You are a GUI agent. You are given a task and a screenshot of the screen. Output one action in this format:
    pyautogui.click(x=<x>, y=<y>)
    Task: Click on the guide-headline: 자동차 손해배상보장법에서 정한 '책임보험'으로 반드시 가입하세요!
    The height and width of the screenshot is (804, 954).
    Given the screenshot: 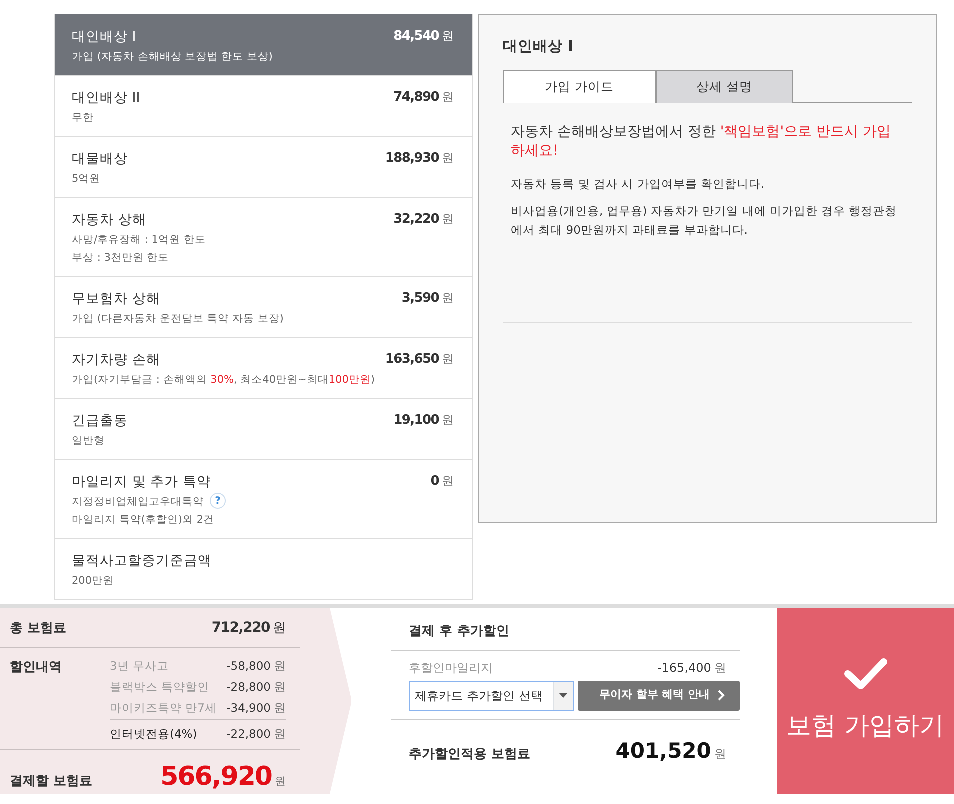 What is the action you would take?
    pyautogui.click(x=701, y=142)
    